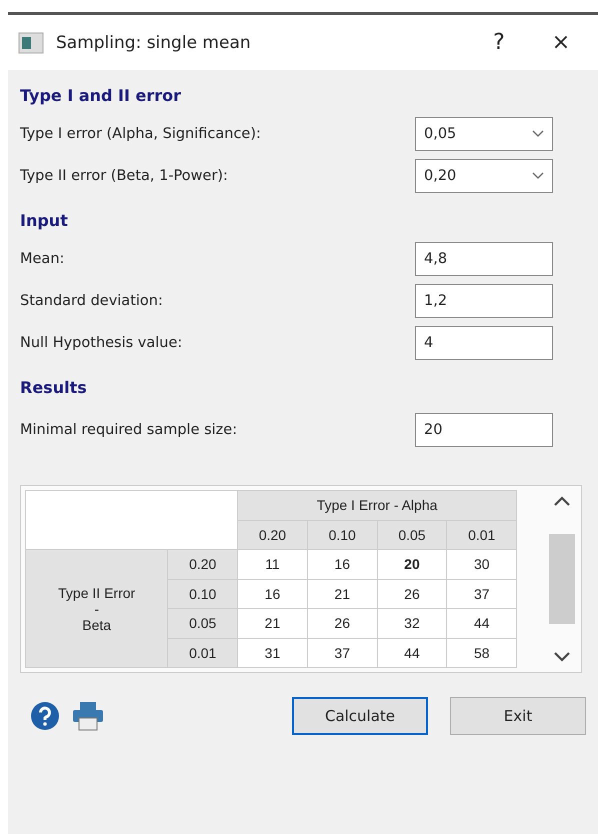 The height and width of the screenshot is (834, 598). Describe the element at coordinates (97, 609) in the screenshot. I see `row-header: Type II Error - Beta` at that location.